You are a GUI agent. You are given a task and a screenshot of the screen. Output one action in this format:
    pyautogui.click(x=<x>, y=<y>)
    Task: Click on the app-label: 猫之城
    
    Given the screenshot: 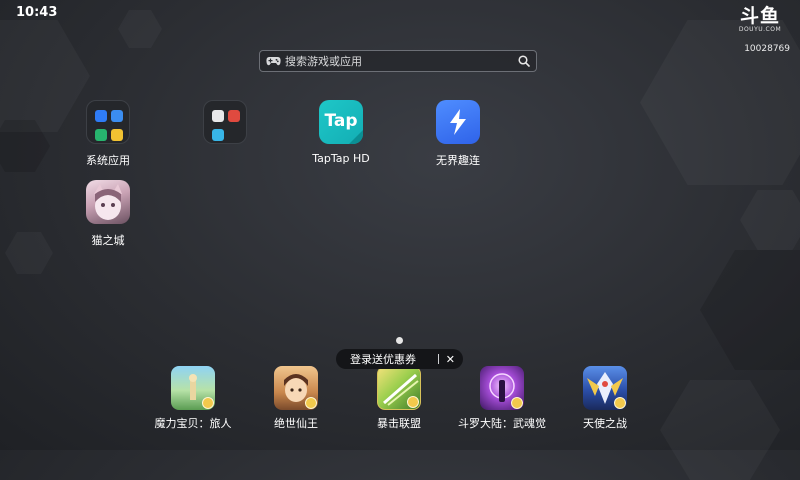 What is the action you would take?
    pyautogui.click(x=108, y=240)
    